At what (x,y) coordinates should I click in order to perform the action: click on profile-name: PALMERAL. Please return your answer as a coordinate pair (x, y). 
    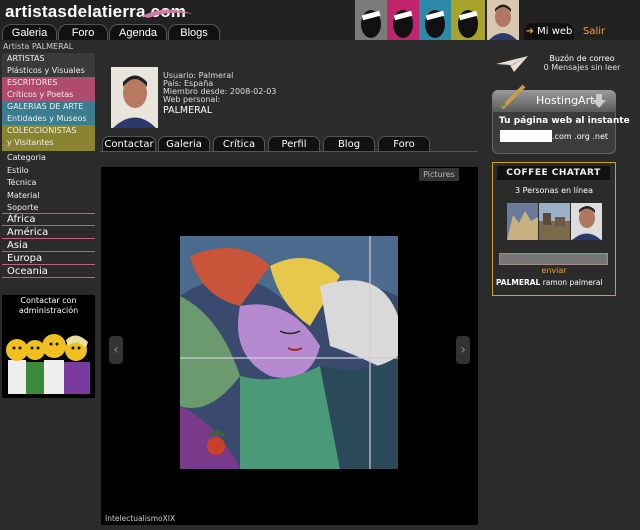
    Looking at the image, I should click on (188, 110).